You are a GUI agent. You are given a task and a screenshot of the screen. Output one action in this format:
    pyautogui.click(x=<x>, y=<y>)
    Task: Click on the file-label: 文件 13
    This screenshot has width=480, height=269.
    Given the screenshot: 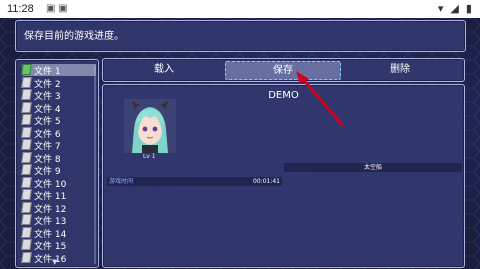 What is the action you would take?
    pyautogui.click(x=50, y=222)
    